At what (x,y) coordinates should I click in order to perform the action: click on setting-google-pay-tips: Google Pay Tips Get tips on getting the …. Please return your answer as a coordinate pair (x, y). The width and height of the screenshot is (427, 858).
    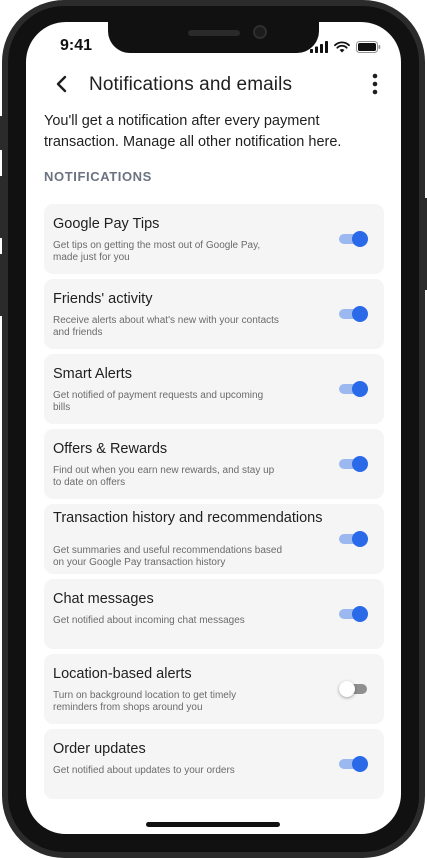
    Looking at the image, I should click on (214, 239).